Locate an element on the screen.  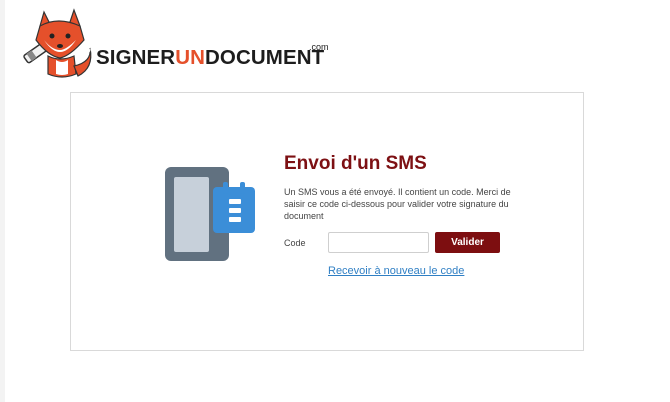
brand-logo: SIGNERUNDOCUMENT .com is located at coordinates (178, 45).